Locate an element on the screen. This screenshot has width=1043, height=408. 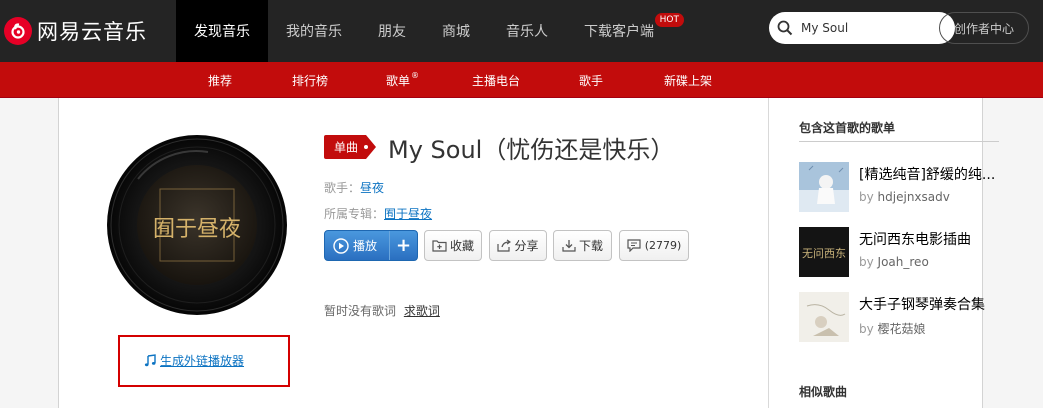
nav-store: 商城 is located at coordinates (456, 31).